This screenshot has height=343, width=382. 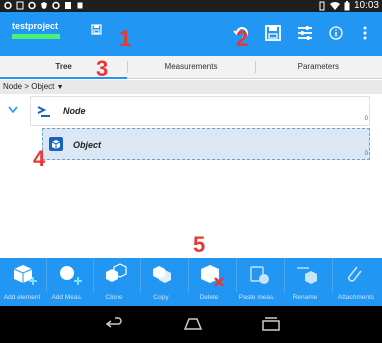 I want to click on system-indicators: 10:03, so click(x=348, y=6).